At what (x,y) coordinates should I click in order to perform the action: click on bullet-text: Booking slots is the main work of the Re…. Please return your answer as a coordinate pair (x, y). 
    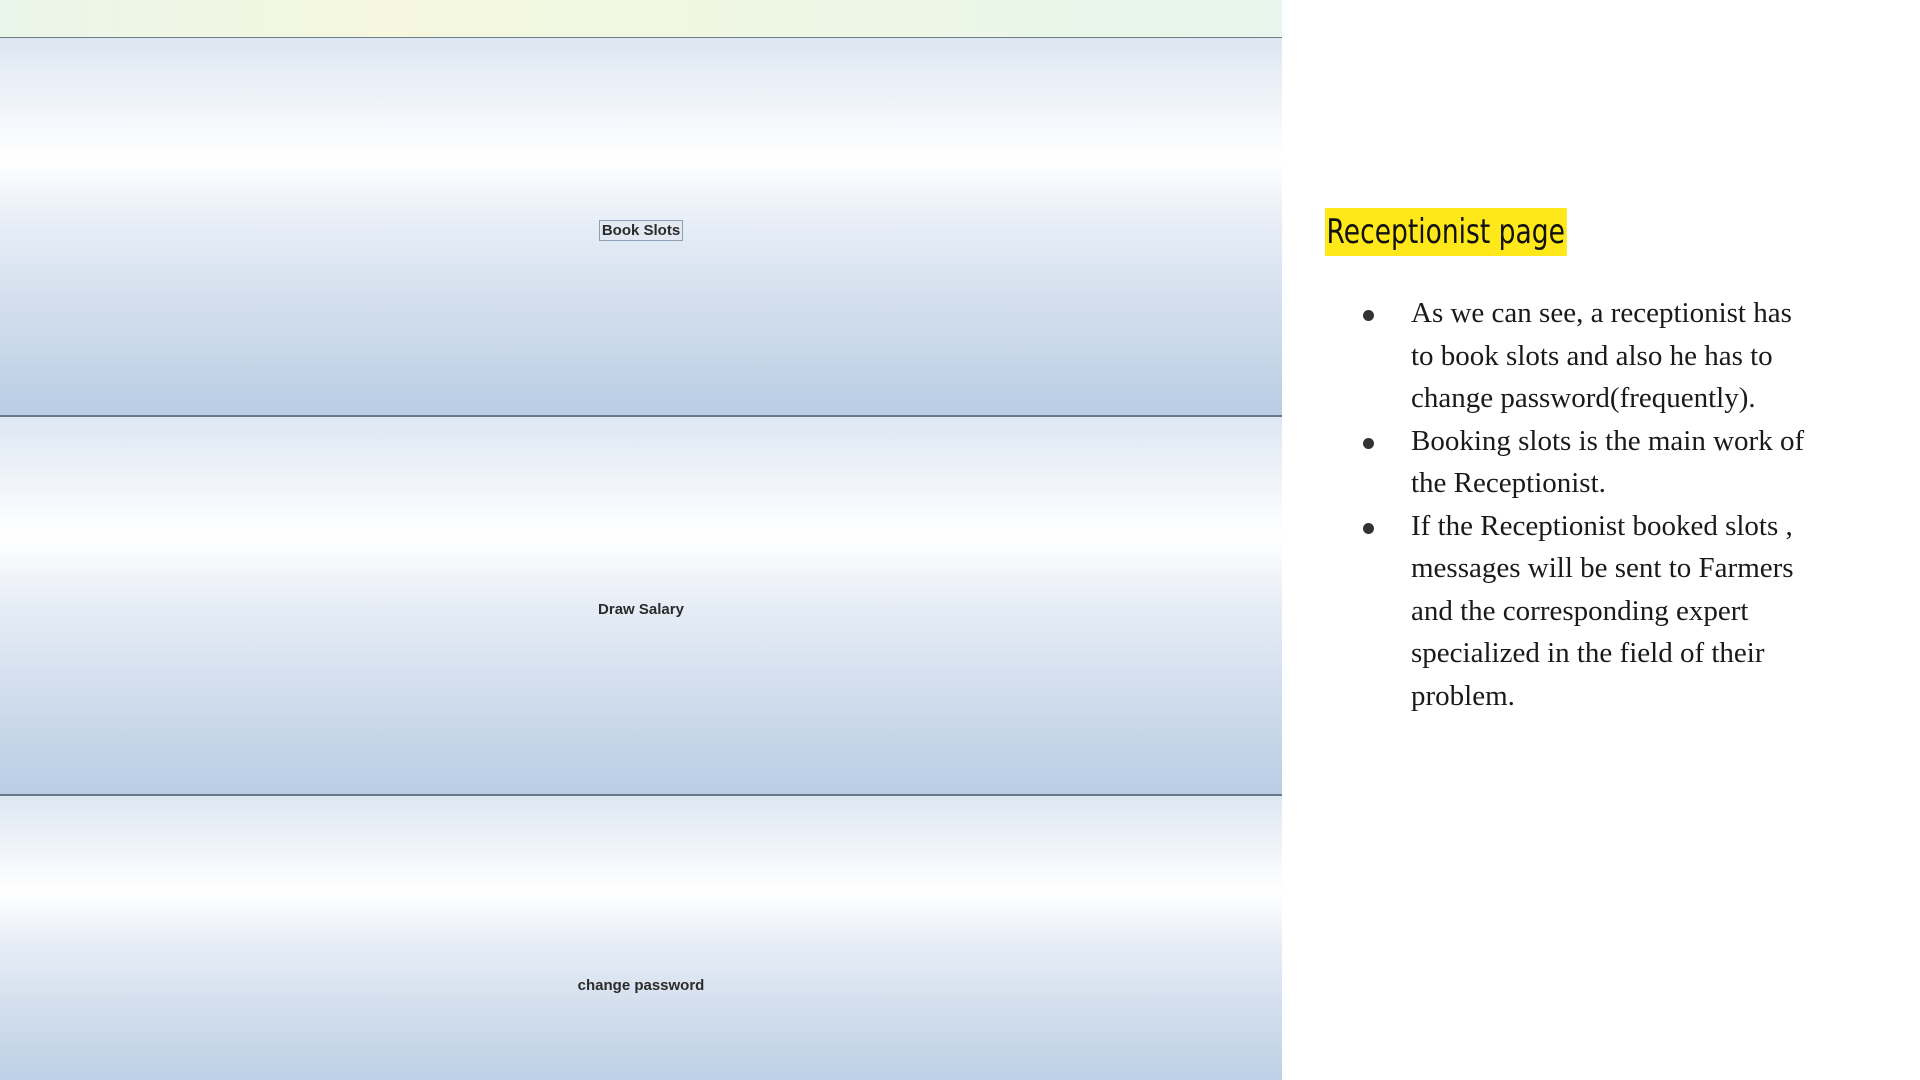
    Looking at the image, I should click on (1608, 462).